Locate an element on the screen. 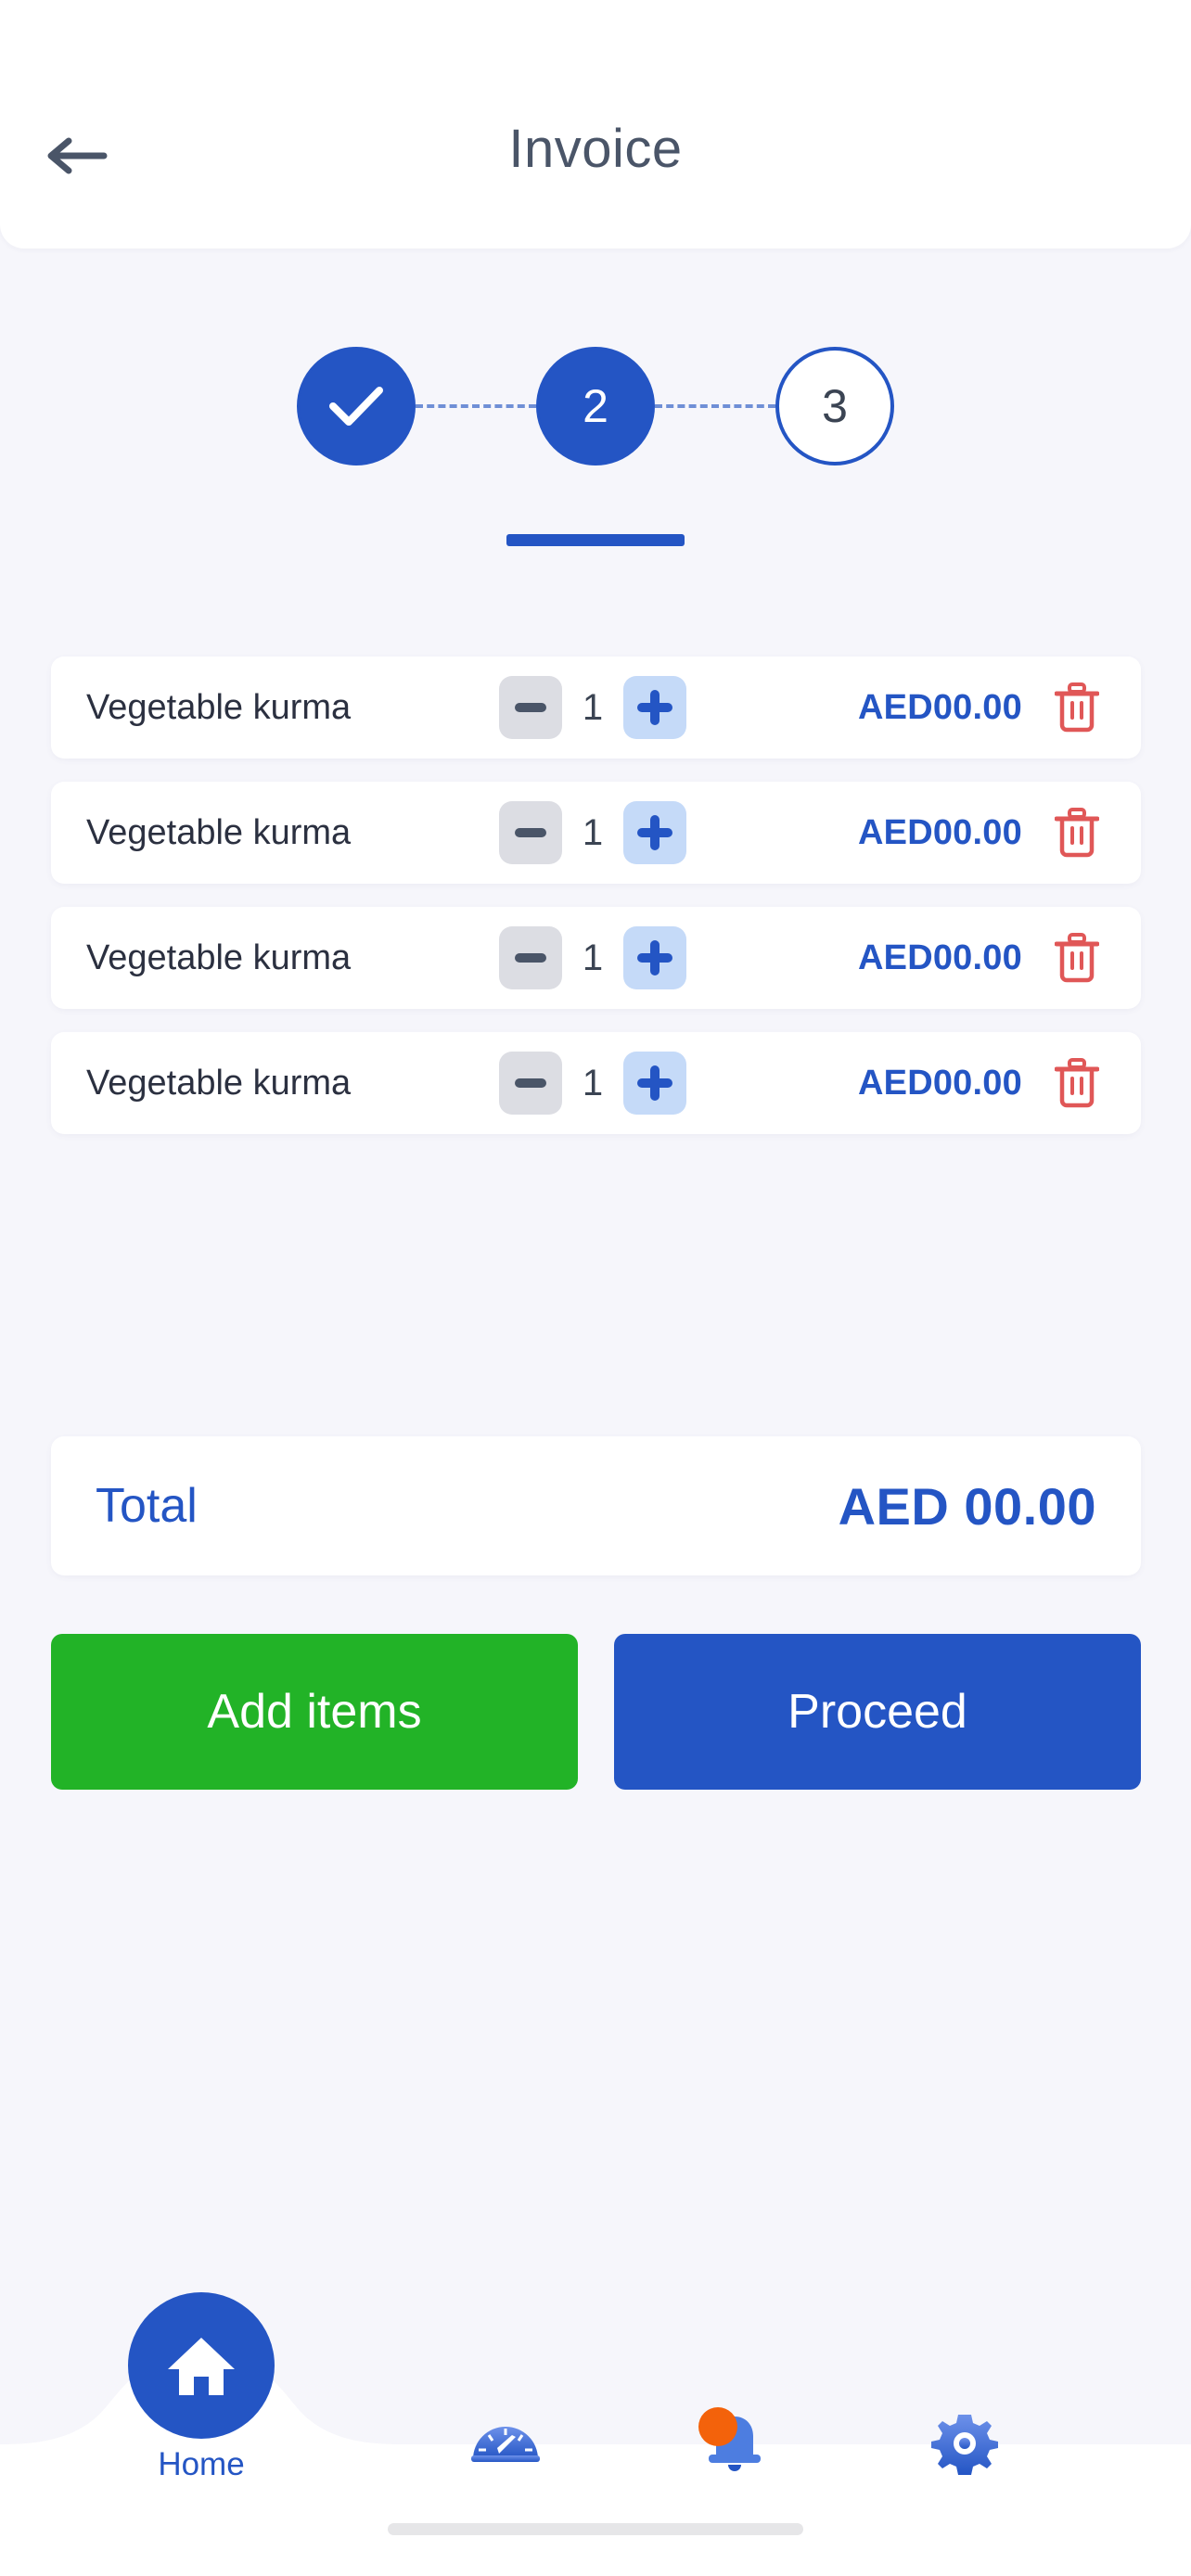 The width and height of the screenshot is (1191, 2576). bottom-navigation-bar: Home is located at coordinates (595, 2434).